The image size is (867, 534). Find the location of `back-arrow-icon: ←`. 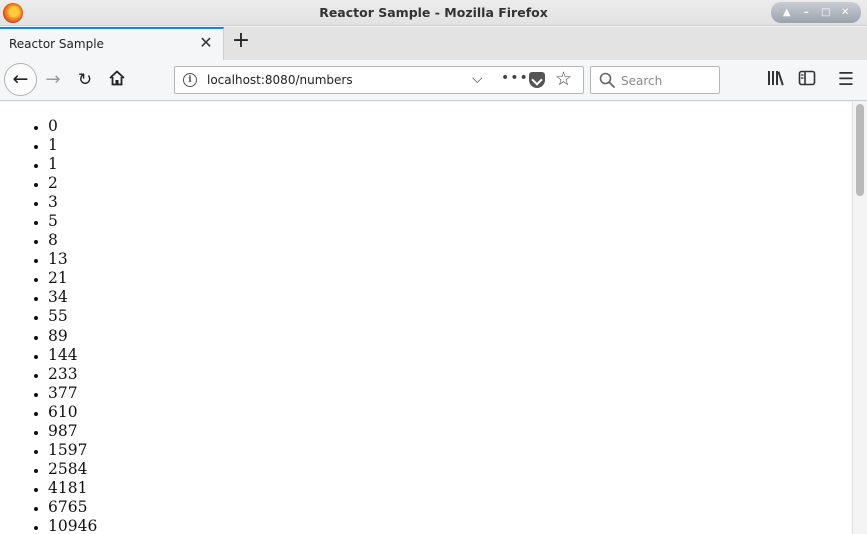

back-arrow-icon: ← is located at coordinates (20, 79).